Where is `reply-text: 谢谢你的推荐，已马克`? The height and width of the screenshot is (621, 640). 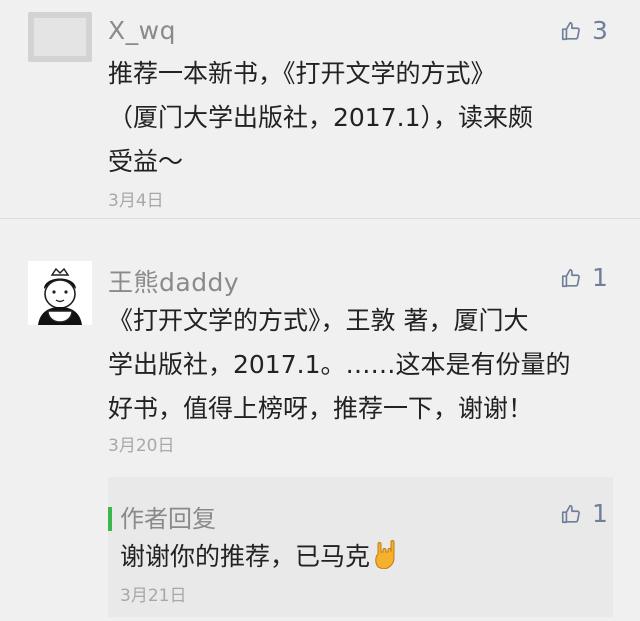
reply-text: 谢谢你的推荐，已马克 is located at coordinates (260, 556).